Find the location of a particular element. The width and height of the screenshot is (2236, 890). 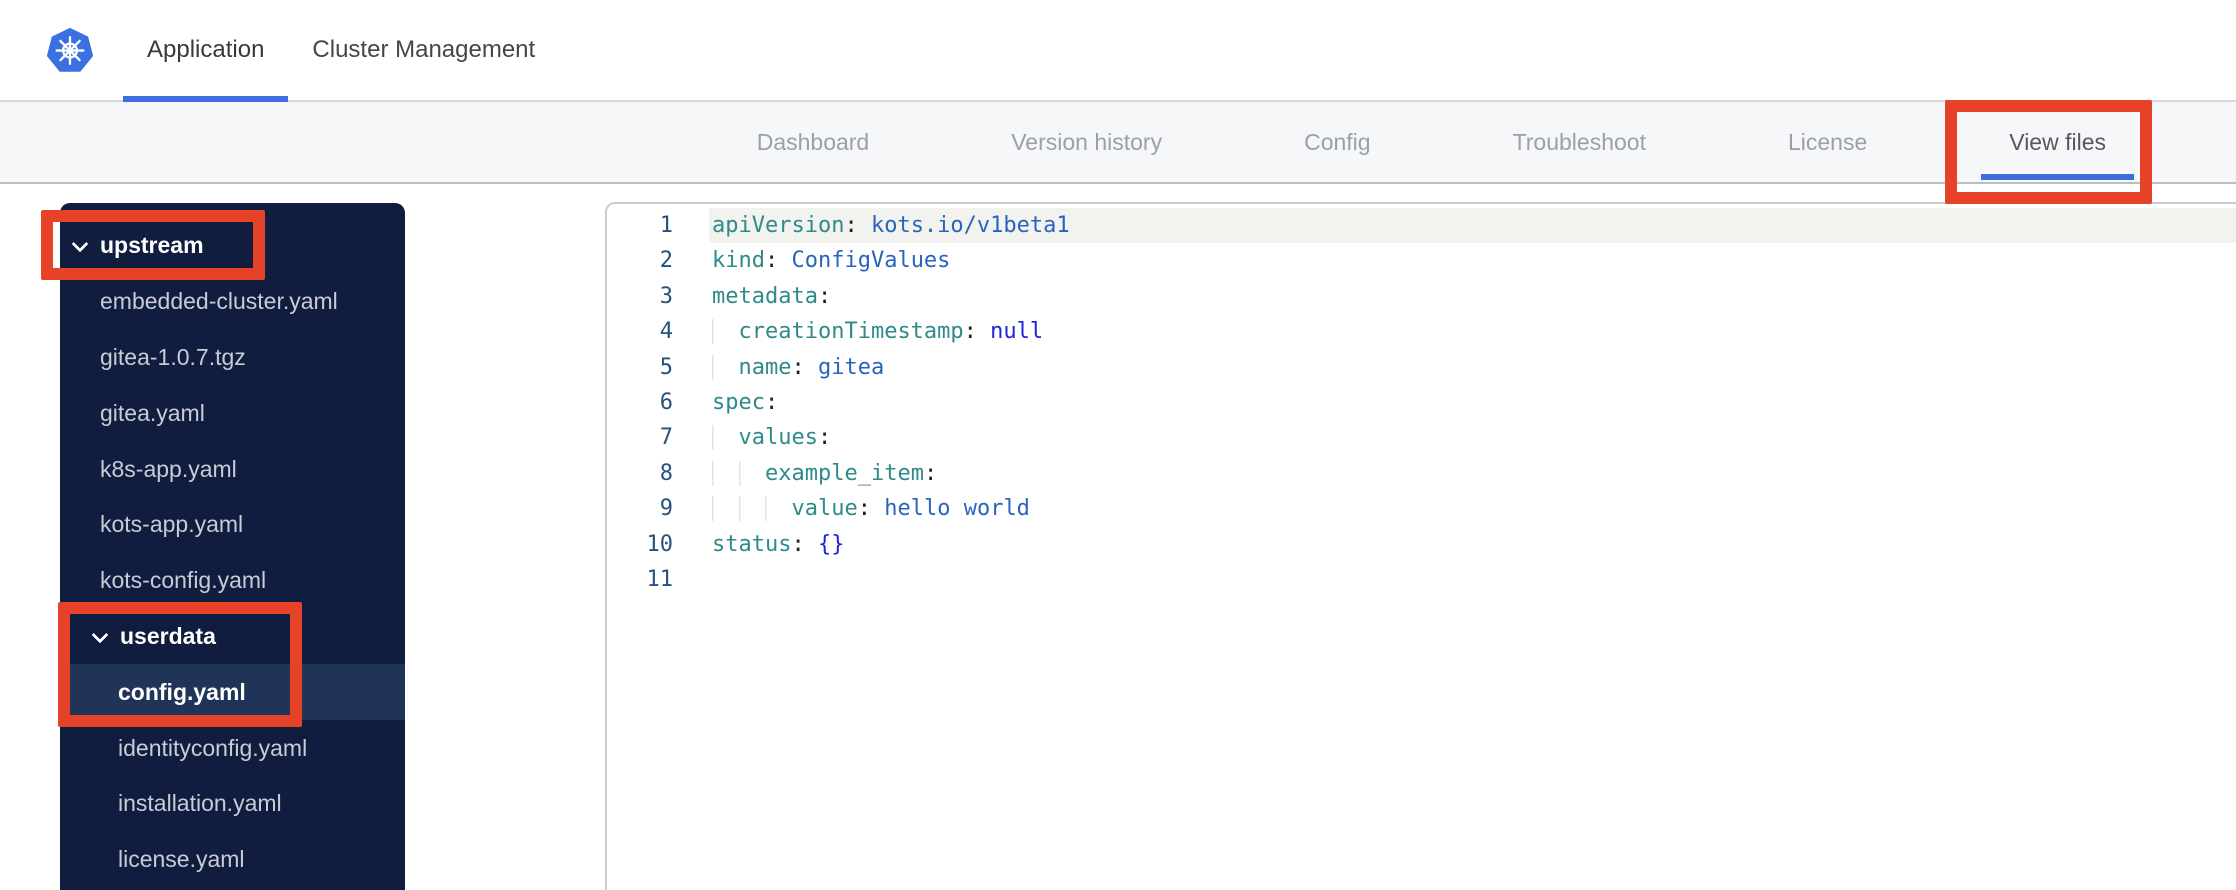

tree-item-label: k8s-app.yaml is located at coordinates (168, 468).